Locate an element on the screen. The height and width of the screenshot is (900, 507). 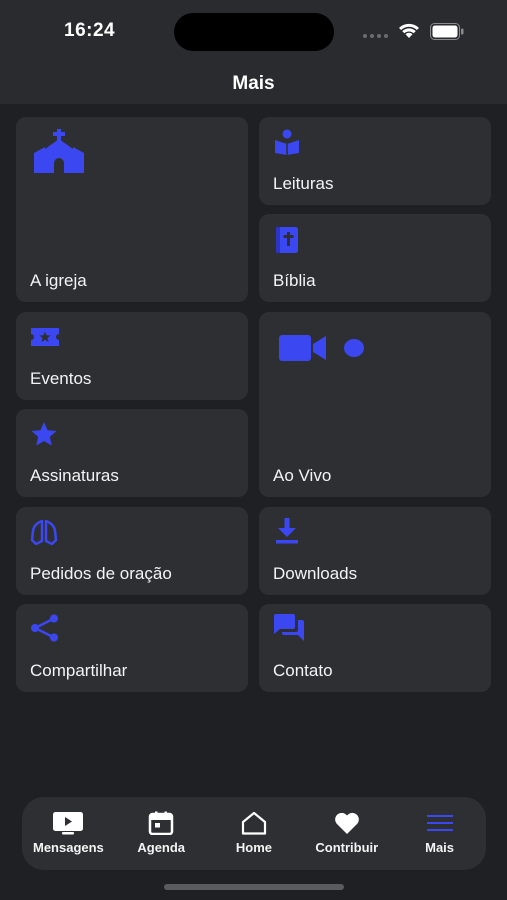
tab-contribuir: Contribuir is located at coordinates (346, 833).